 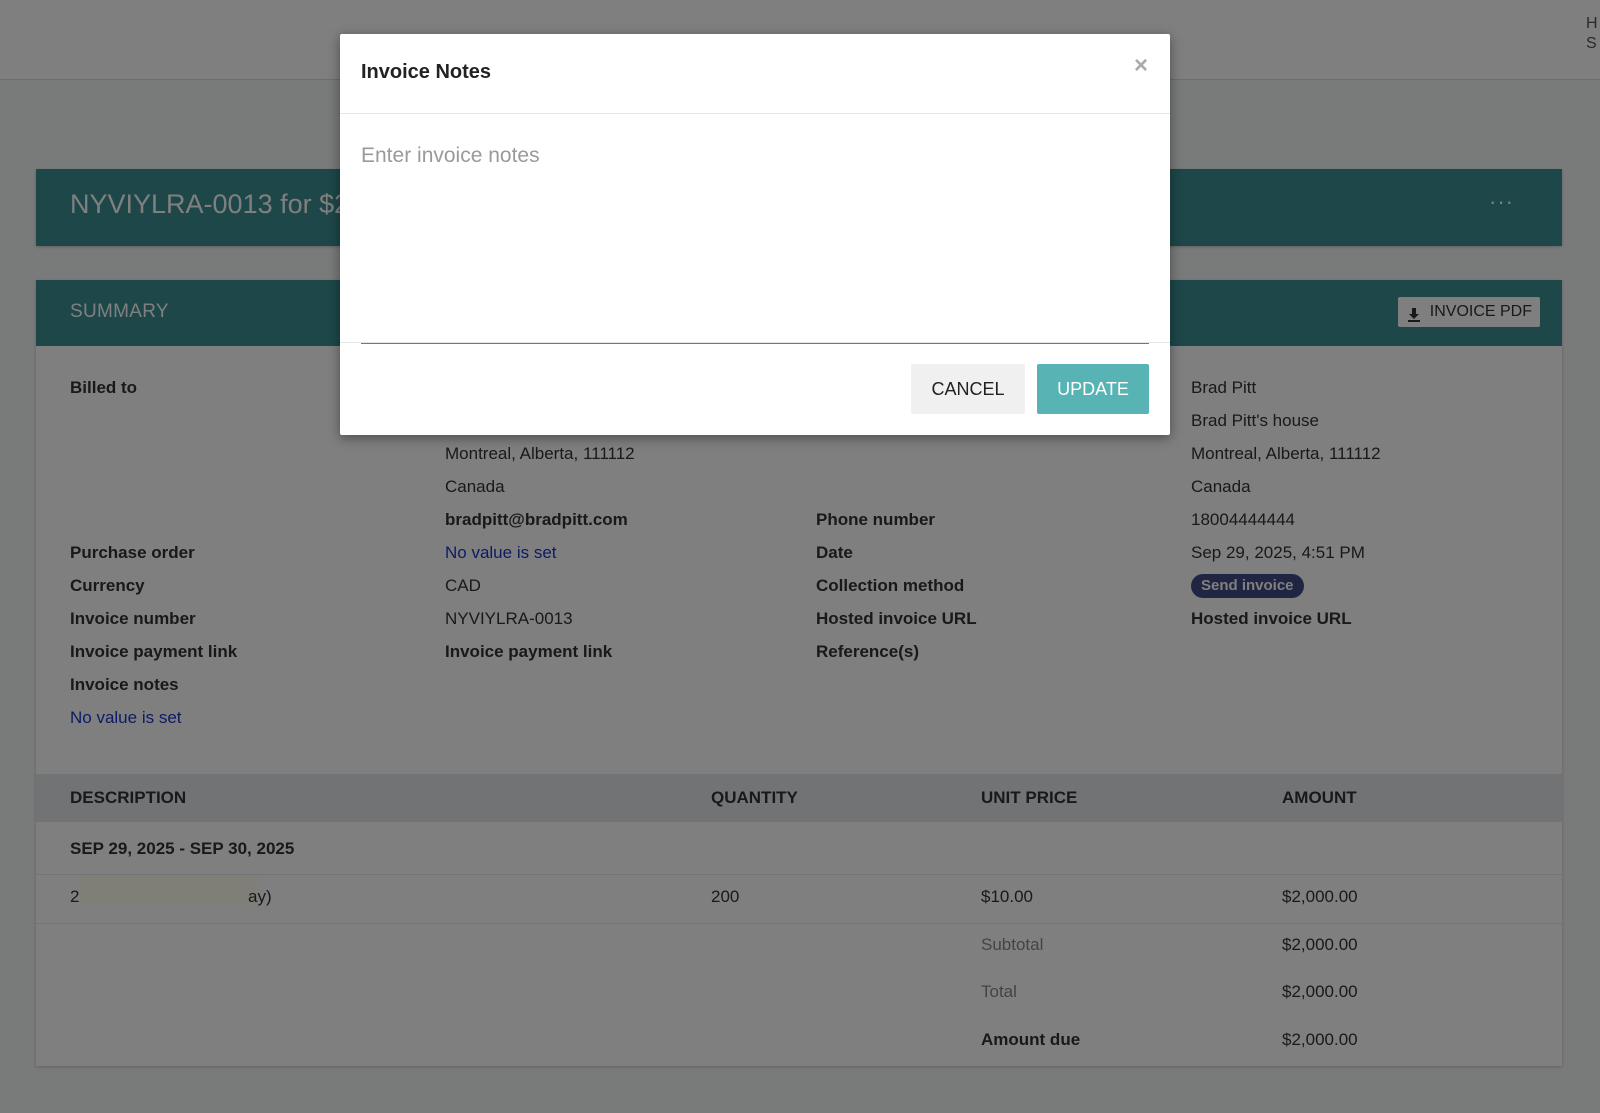 I want to click on cancel-button: CANCEL, so click(x=968, y=389).